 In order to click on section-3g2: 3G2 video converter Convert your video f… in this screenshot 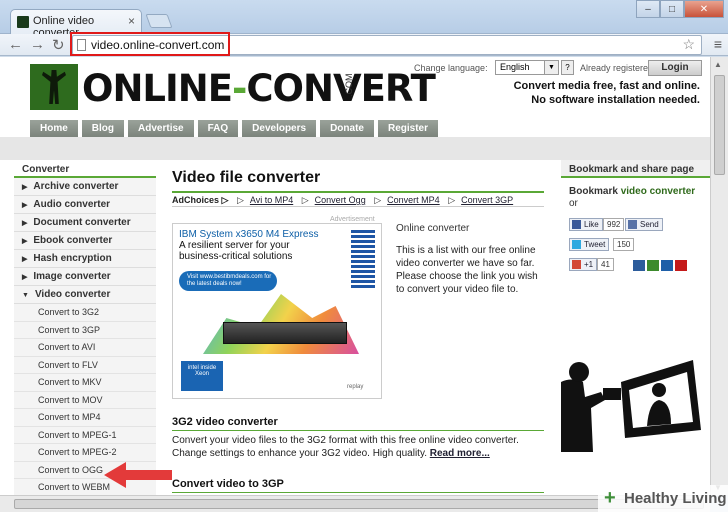, I will do `click(358, 438)`.